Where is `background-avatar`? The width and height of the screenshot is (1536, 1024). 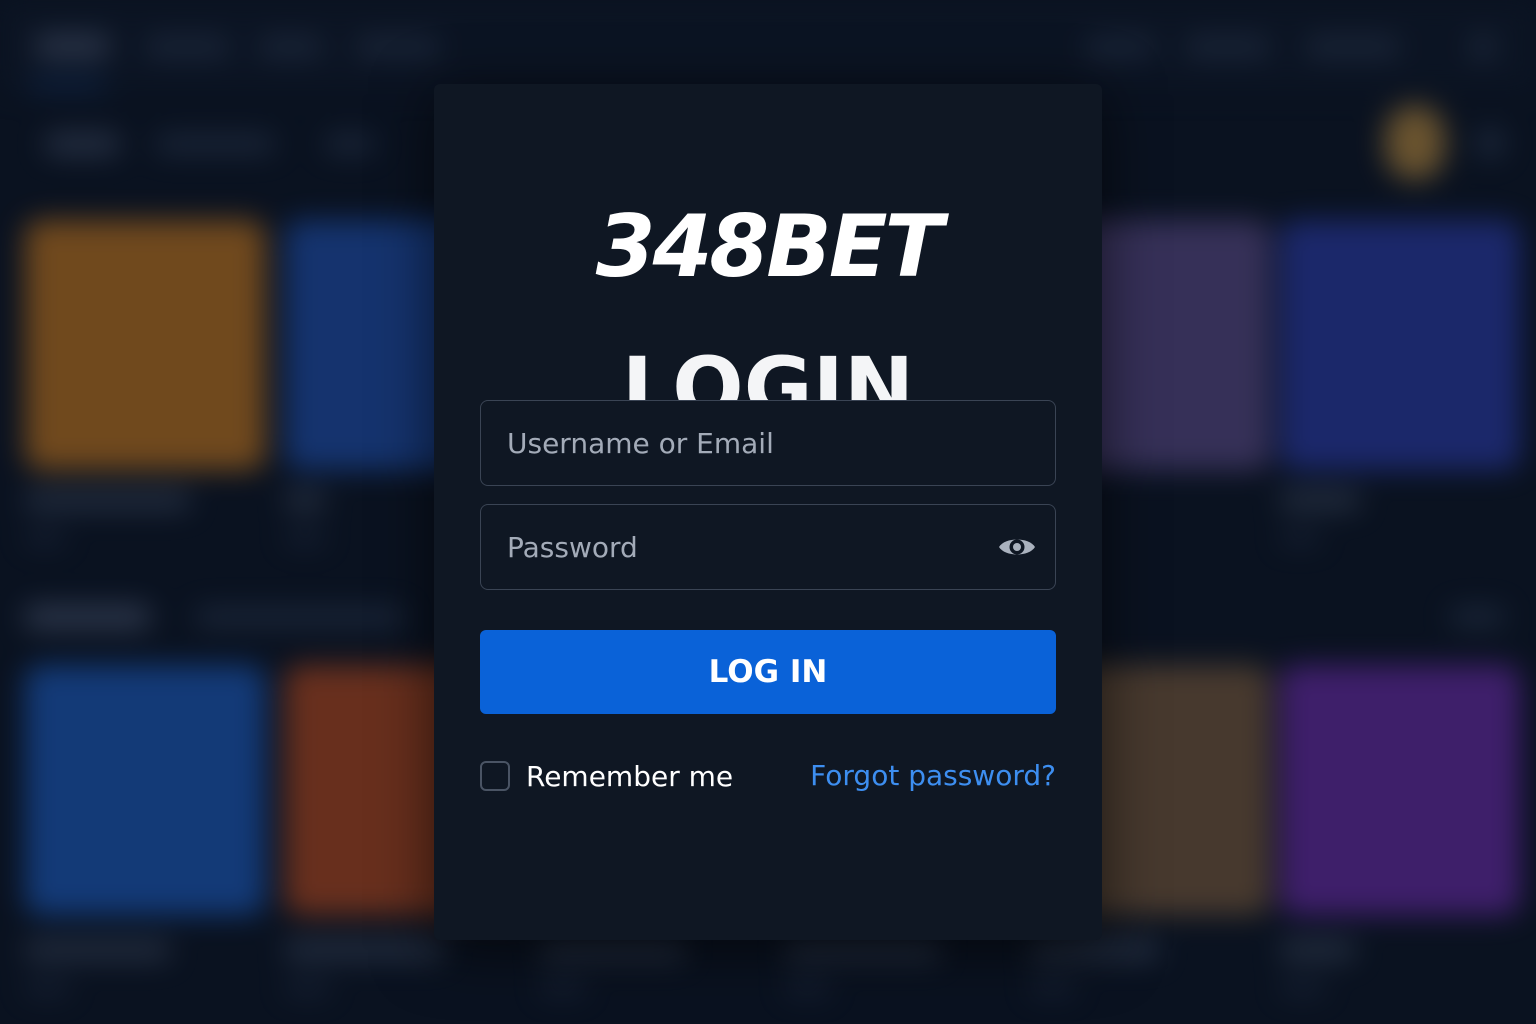 background-avatar is located at coordinates (1415, 142).